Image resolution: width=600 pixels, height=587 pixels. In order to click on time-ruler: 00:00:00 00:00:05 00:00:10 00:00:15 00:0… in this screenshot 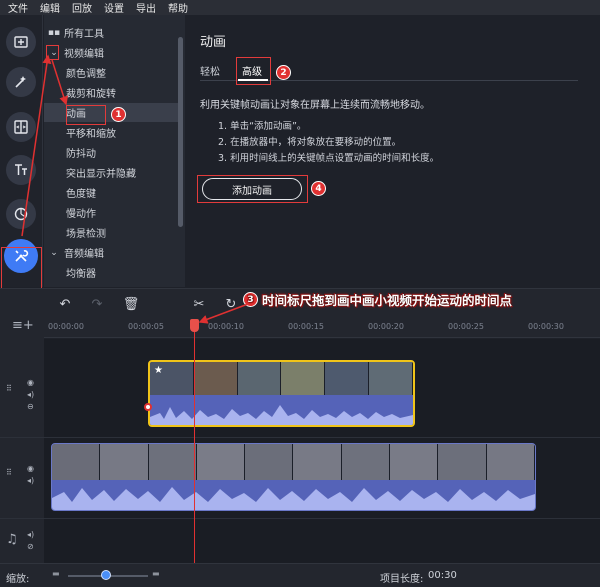, I will do `click(322, 328)`.